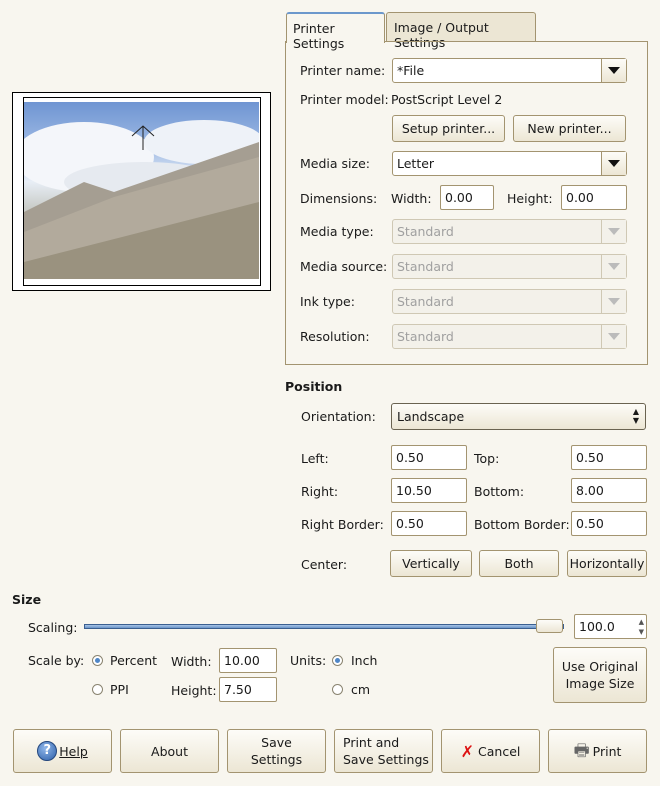  What do you see at coordinates (600, 683) in the screenshot?
I see `button-label: Image Size` at bounding box center [600, 683].